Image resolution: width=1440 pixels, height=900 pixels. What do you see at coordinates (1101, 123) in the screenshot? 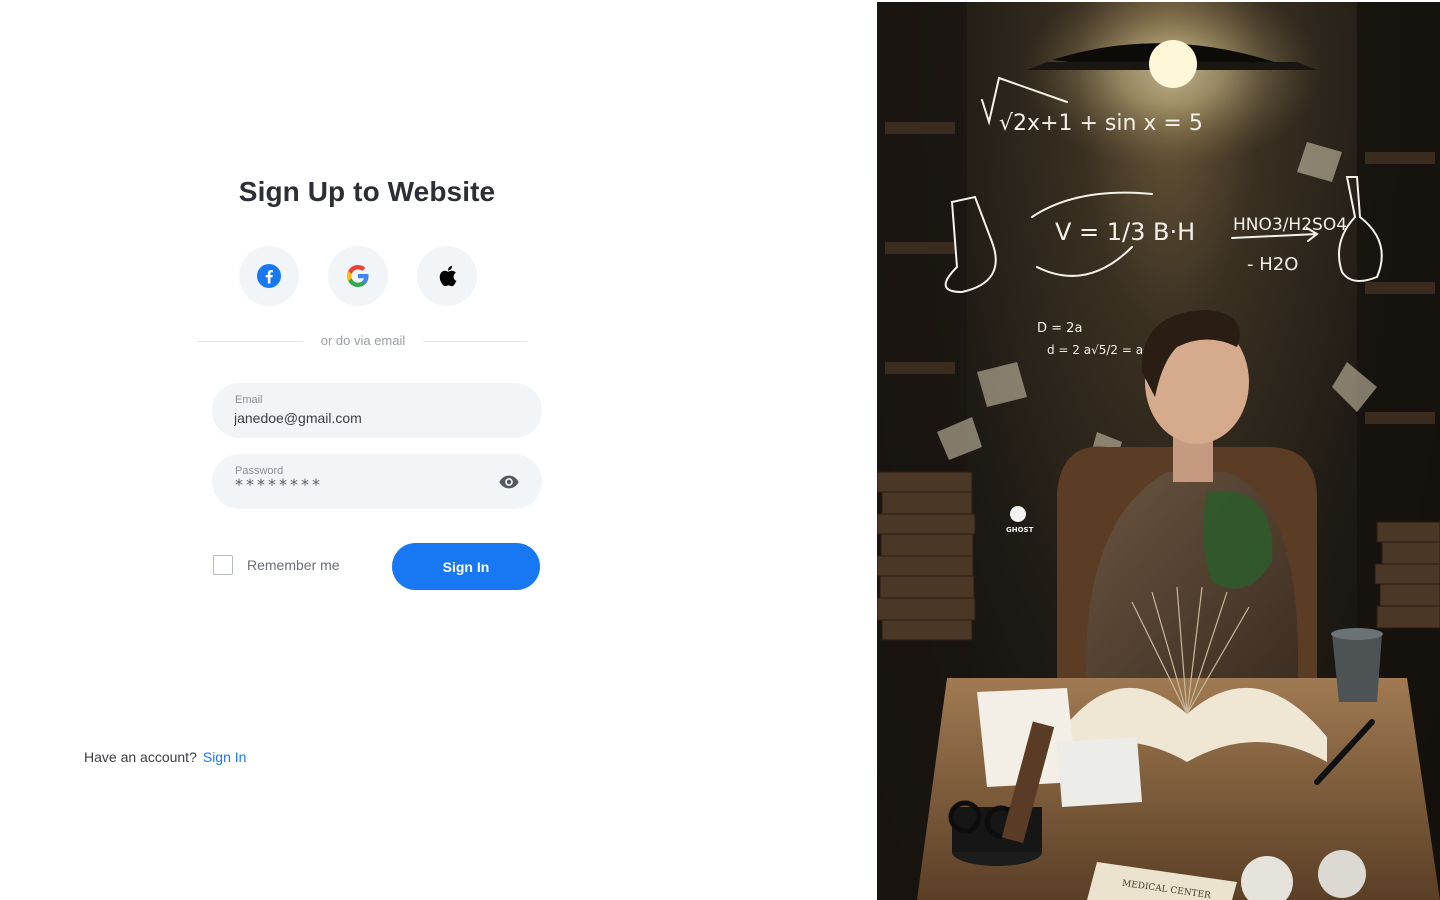
I see `equation-1: √2x+1 + sin x = 5` at bounding box center [1101, 123].